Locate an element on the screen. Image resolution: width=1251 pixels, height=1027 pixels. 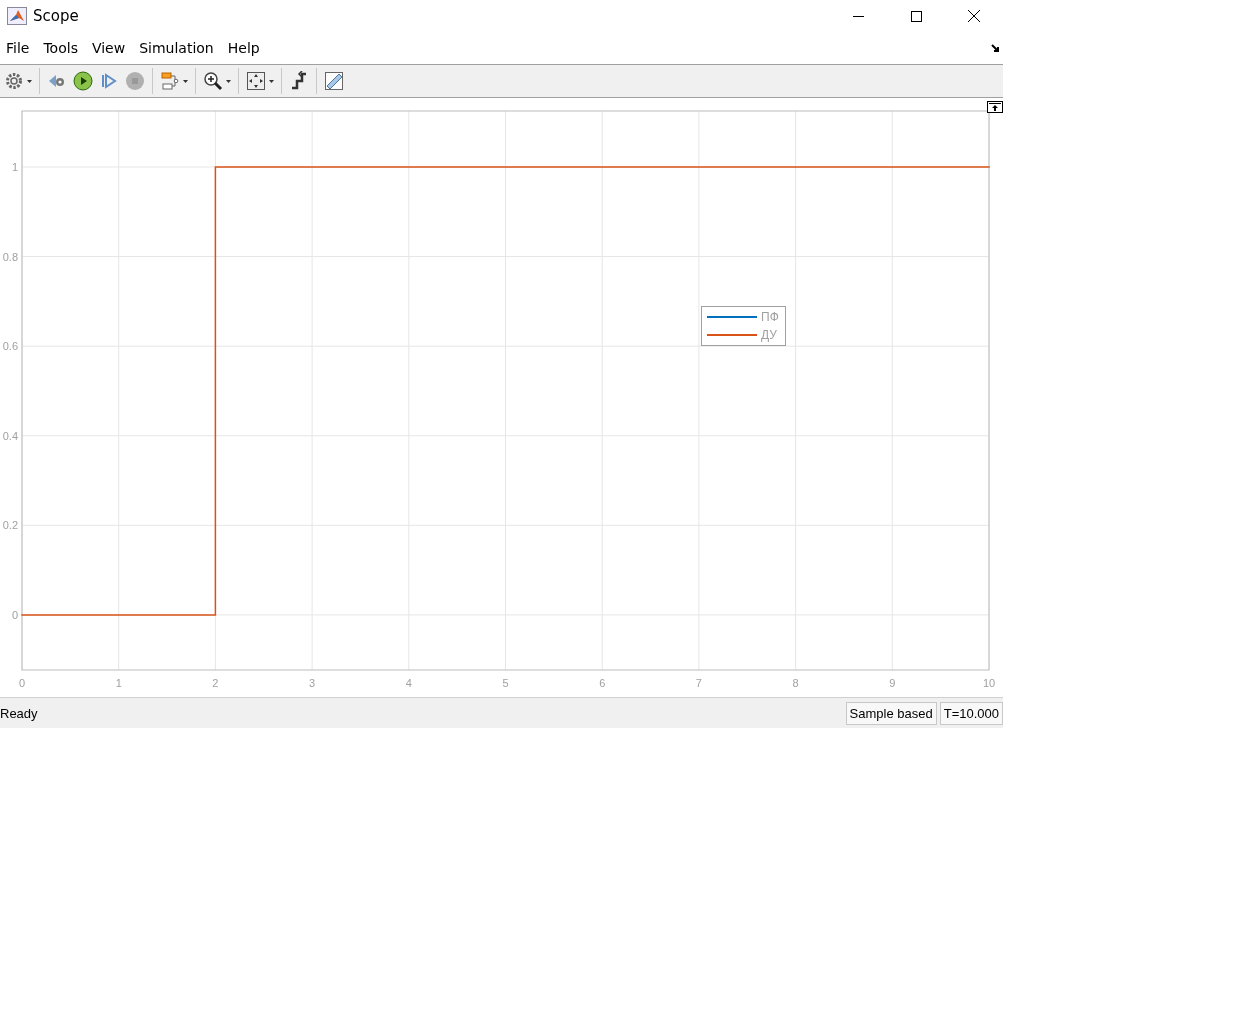
zoom-in-icon is located at coordinates (213, 81).